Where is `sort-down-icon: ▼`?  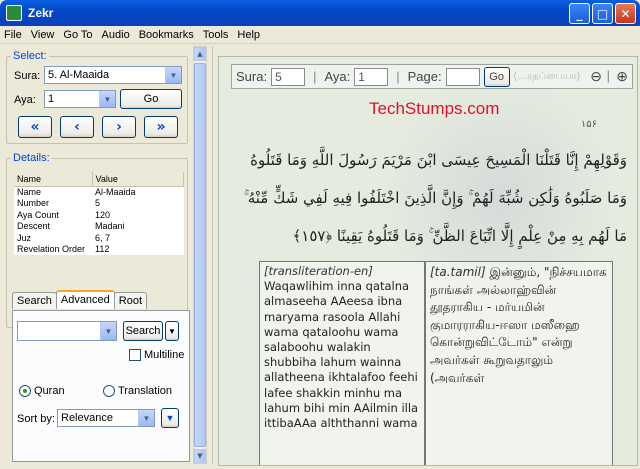 sort-down-icon: ▼ is located at coordinates (170, 418).